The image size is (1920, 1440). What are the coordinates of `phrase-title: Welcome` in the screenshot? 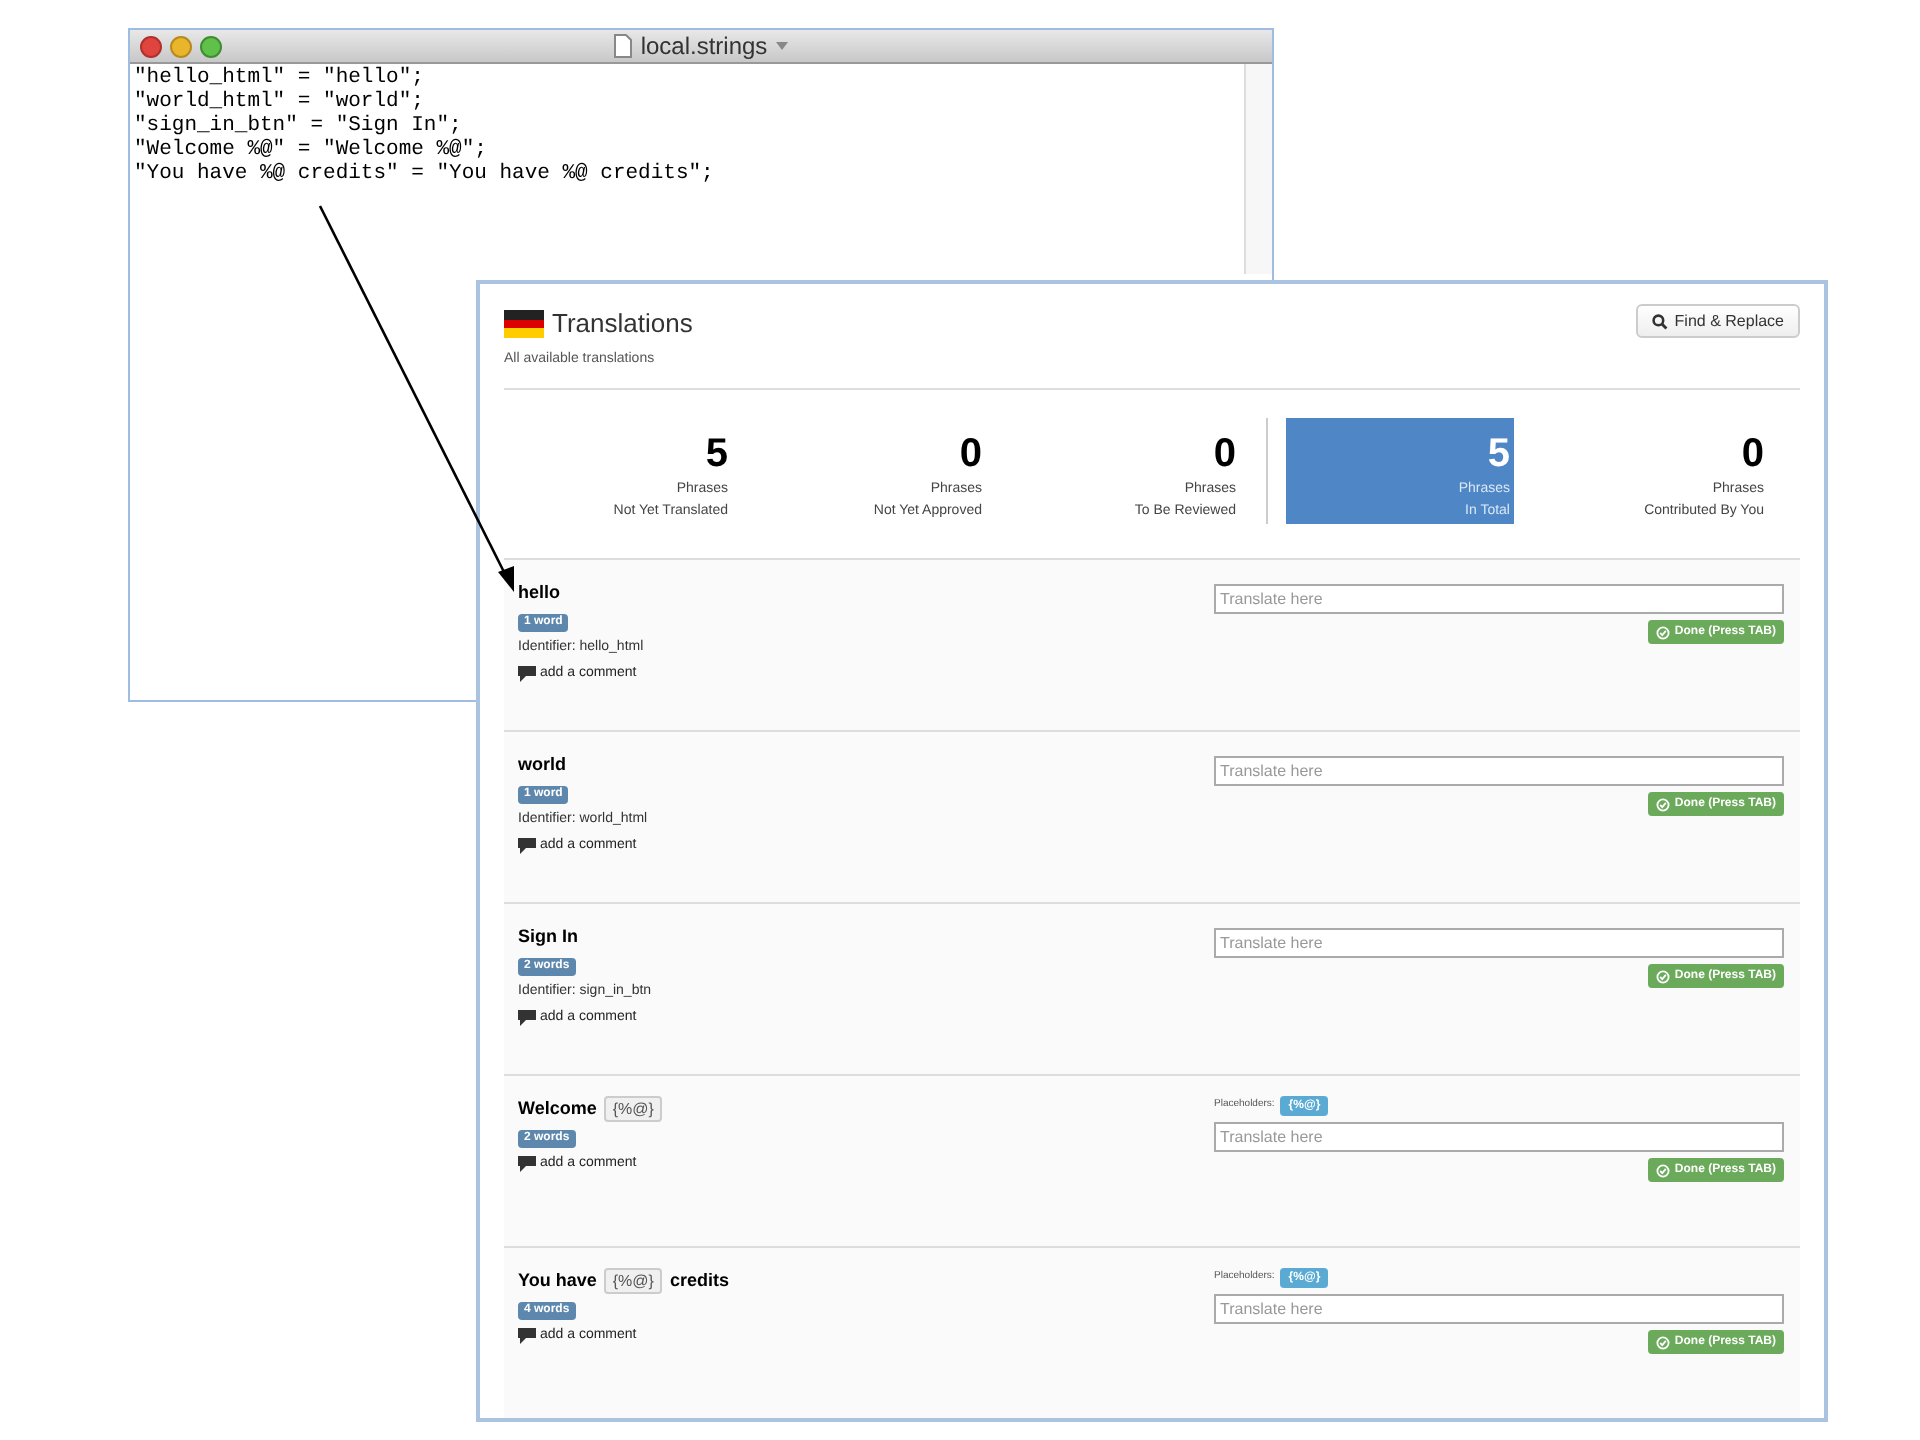 It's located at (557, 1109).